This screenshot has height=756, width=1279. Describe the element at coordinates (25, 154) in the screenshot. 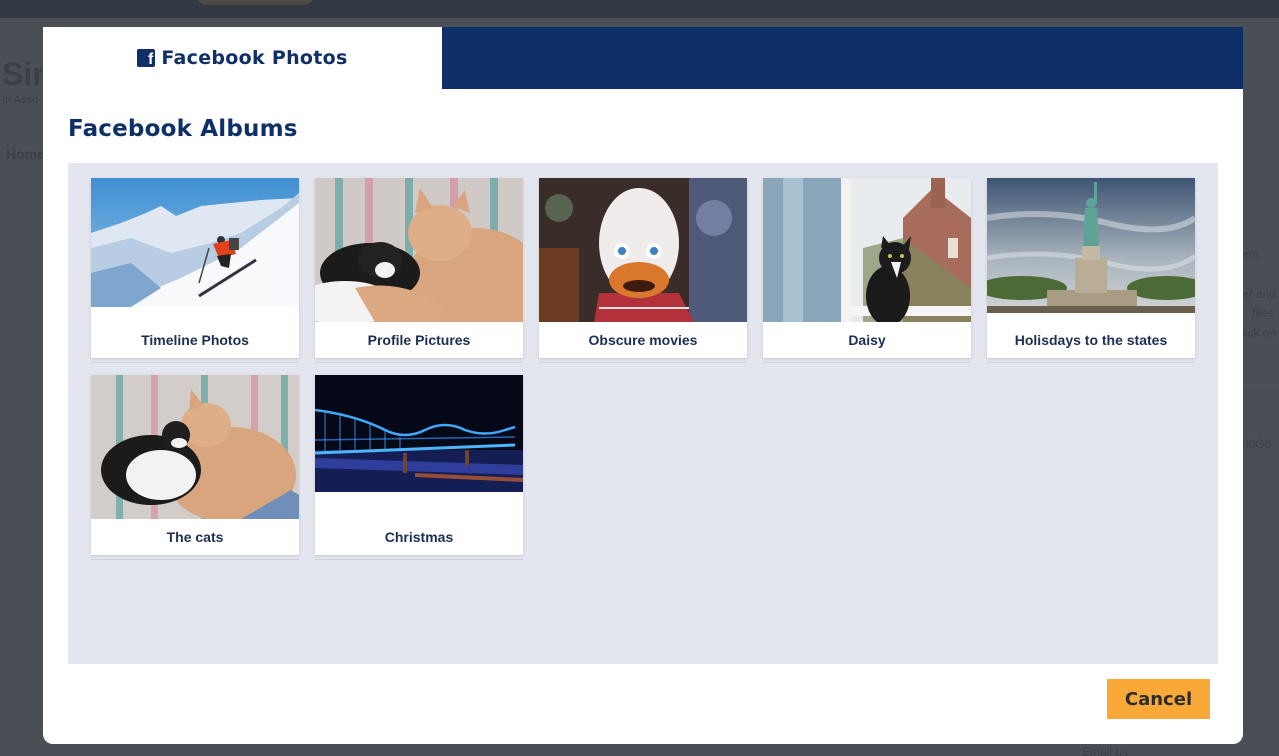

I see `background-nav-home: Home` at that location.